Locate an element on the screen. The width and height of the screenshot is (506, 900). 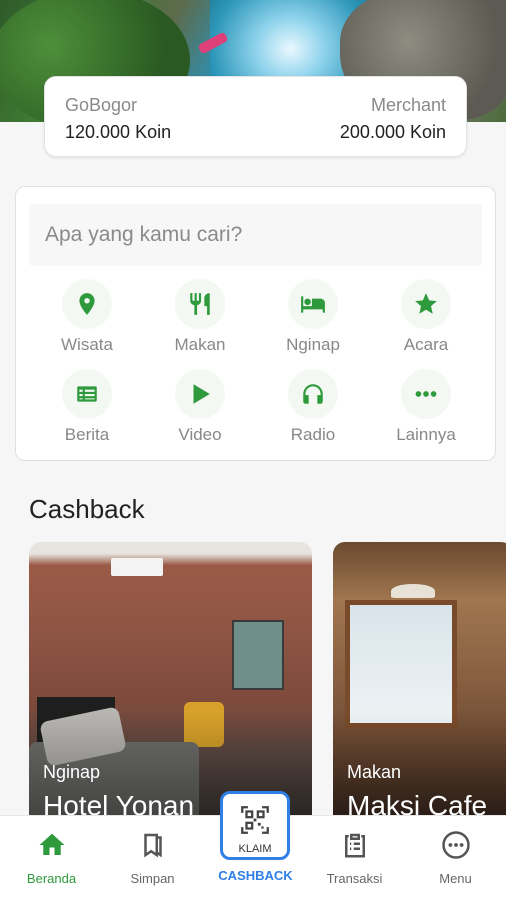
nav-label: Beranda is located at coordinates (51, 878).